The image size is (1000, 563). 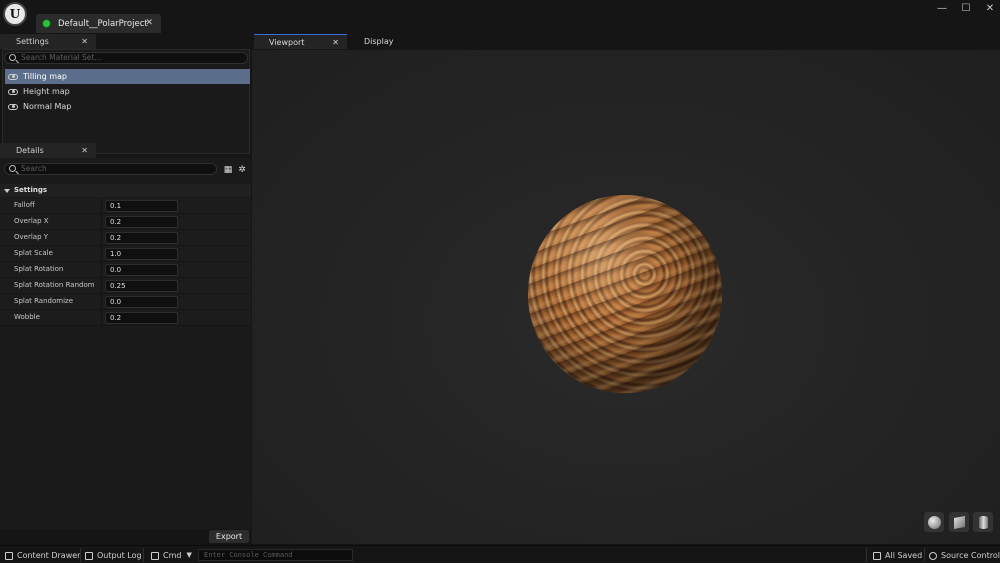 I want to click on save-icon, so click(x=877, y=555).